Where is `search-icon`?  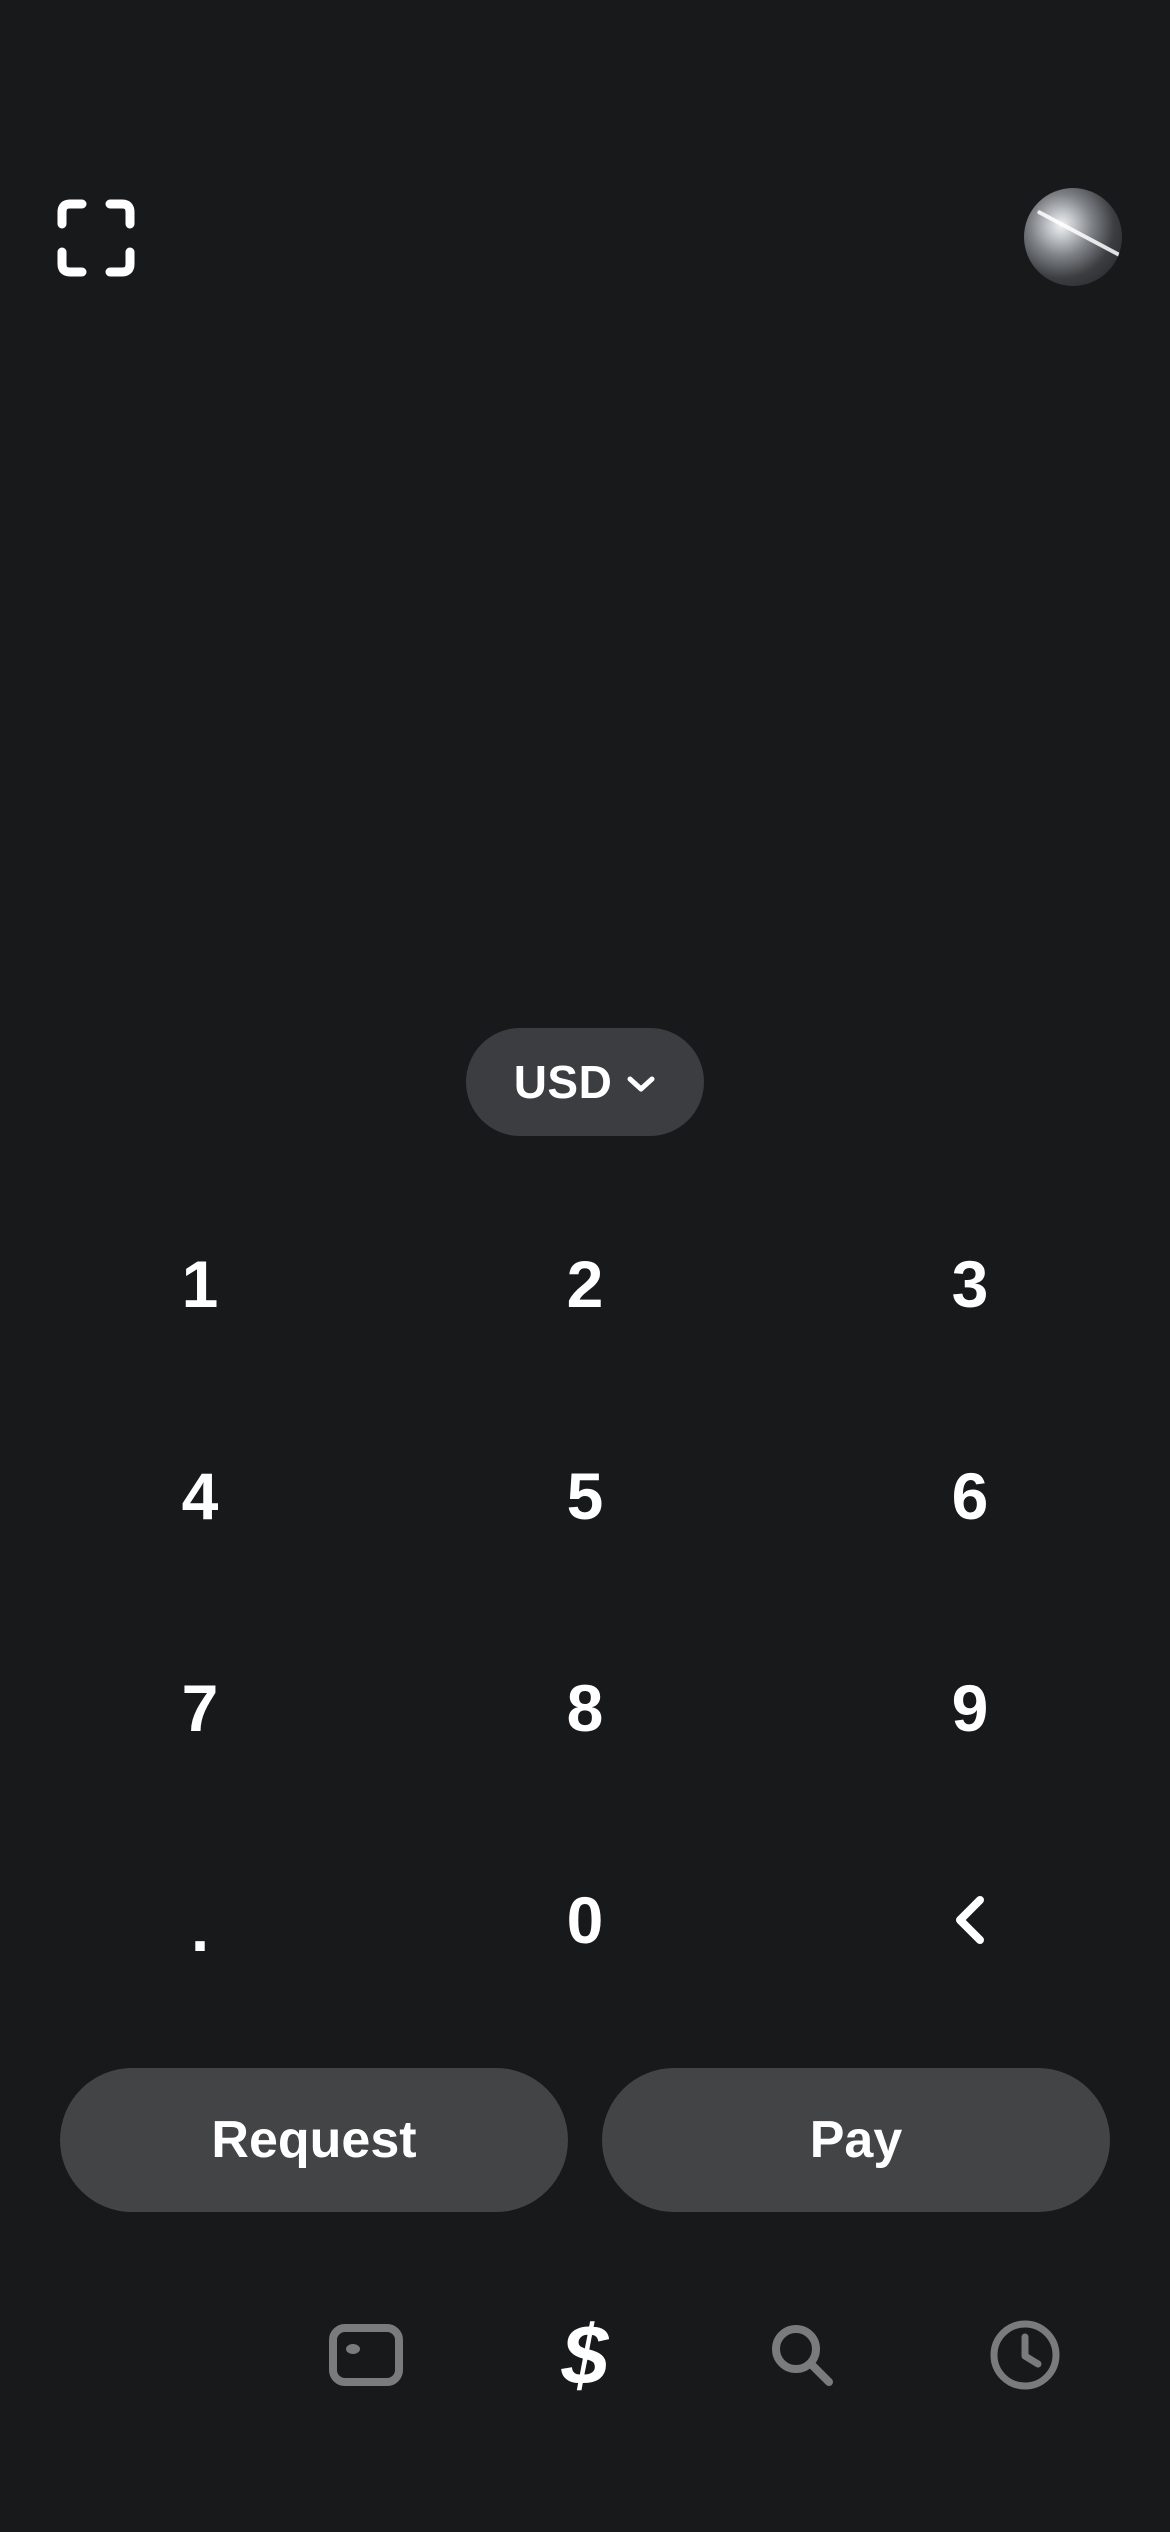
search-icon is located at coordinates (802, 2355).